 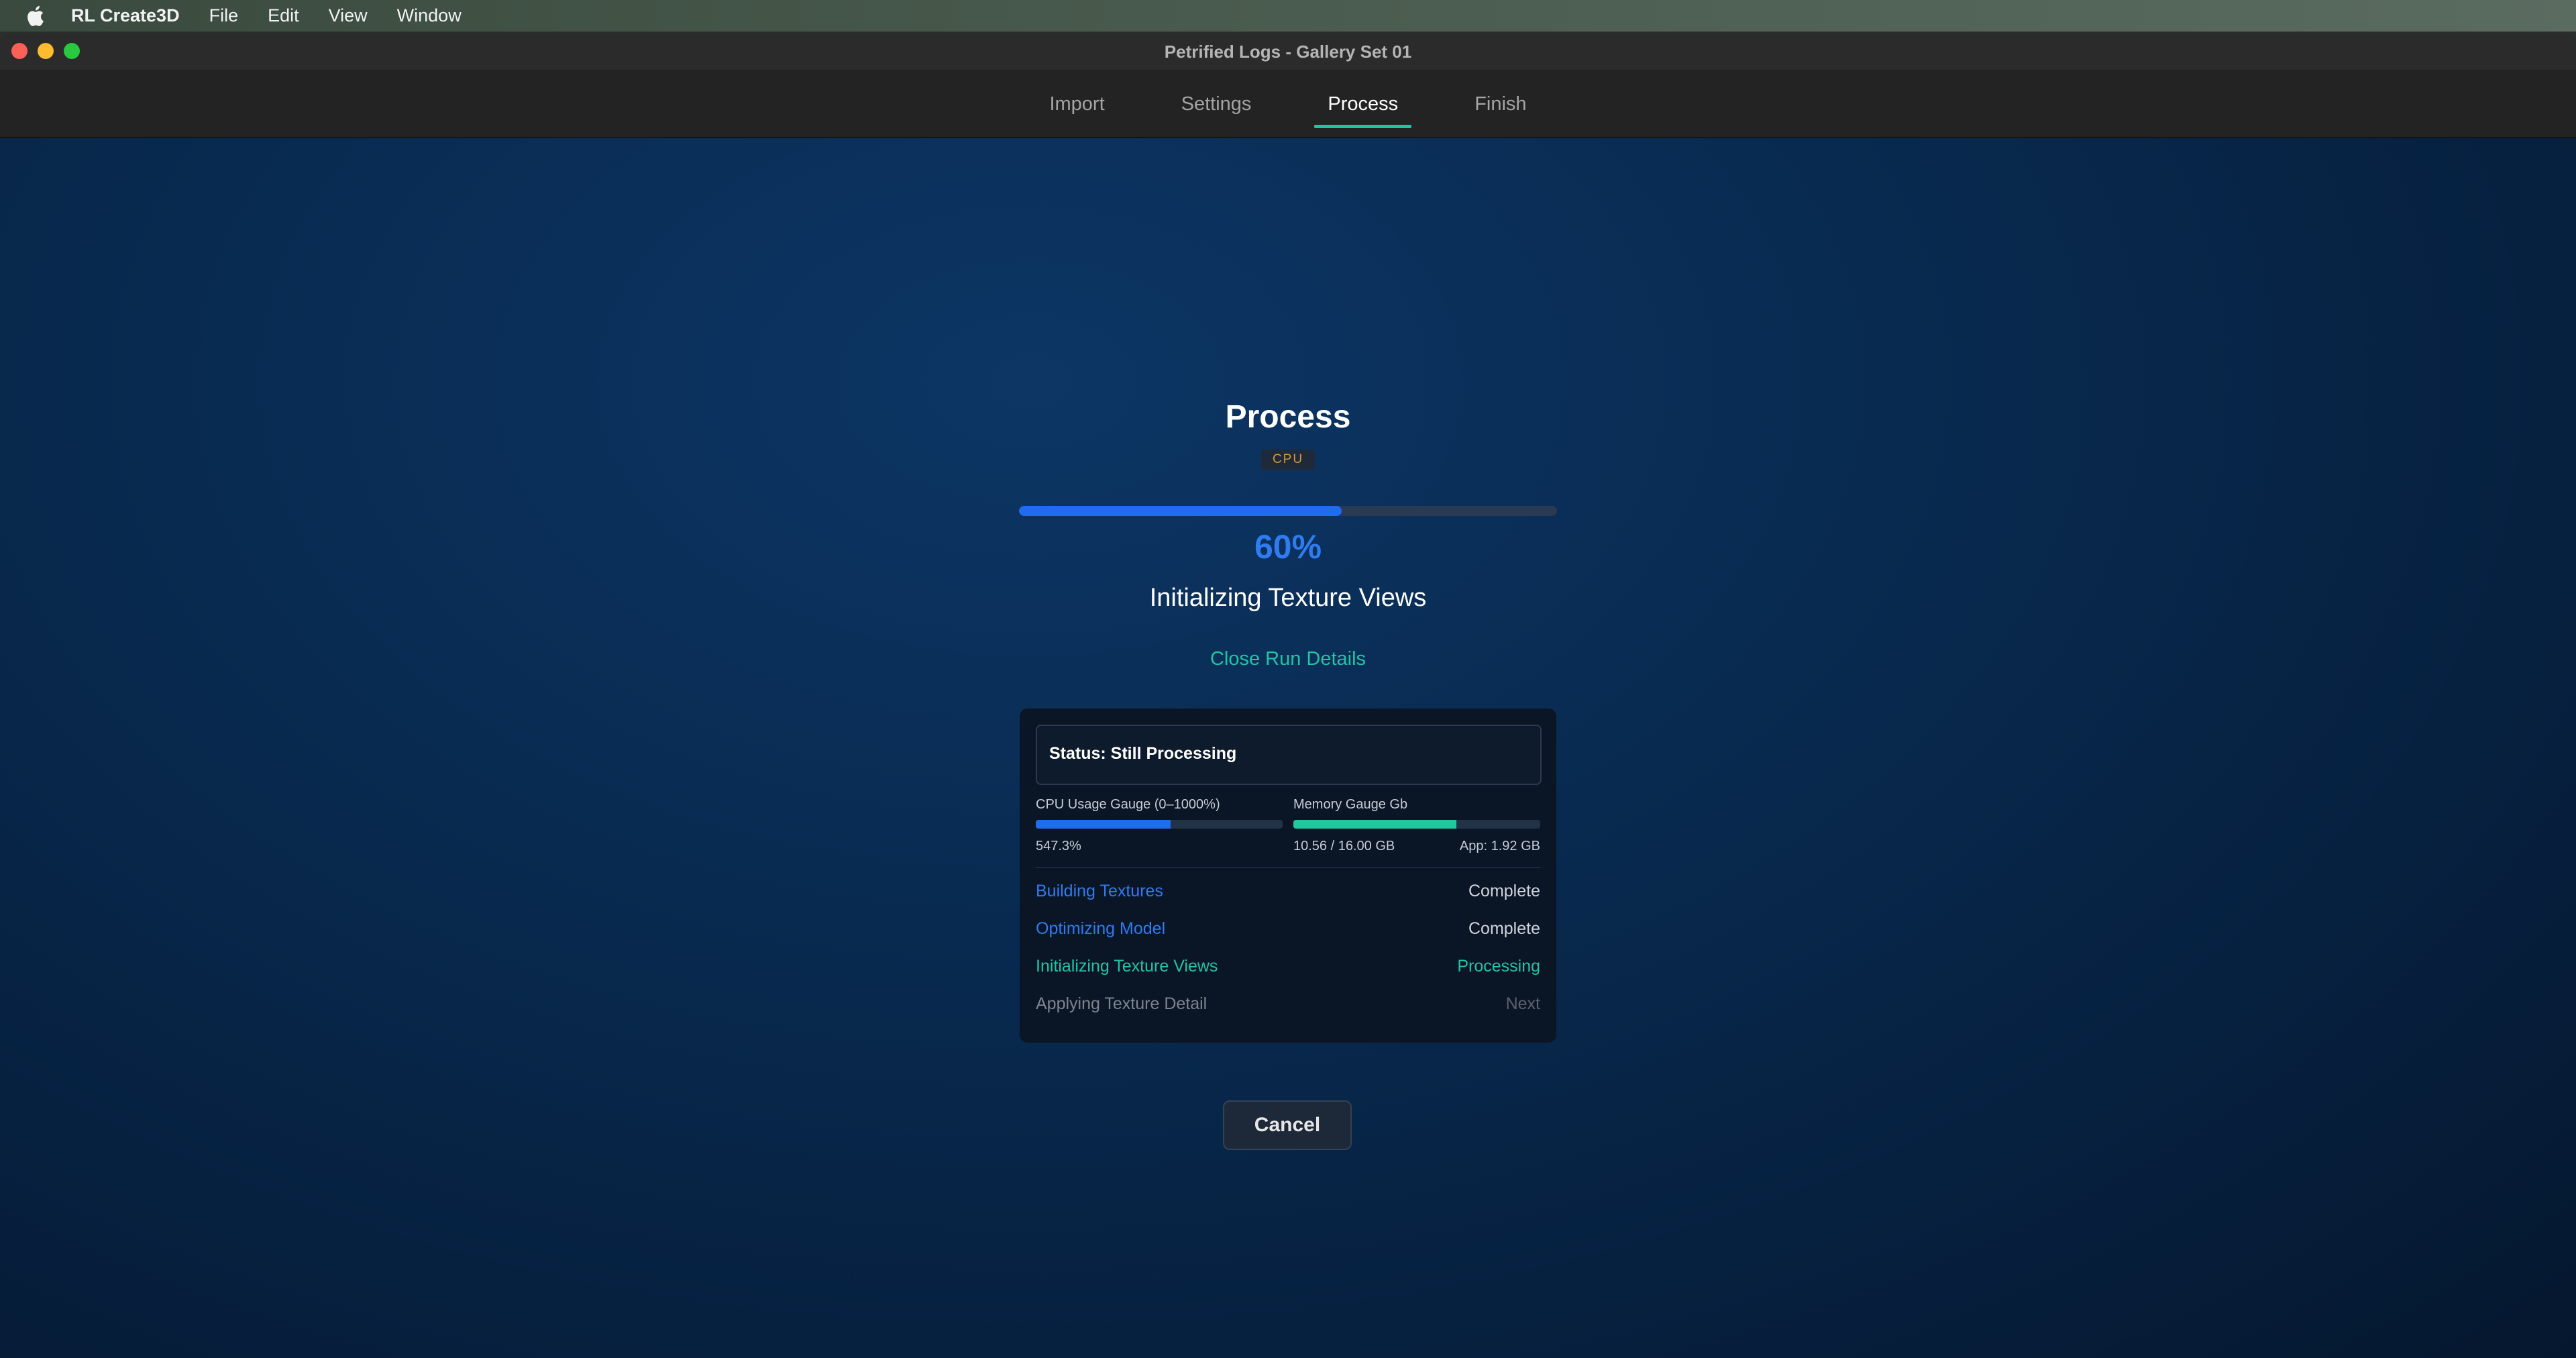 I want to click on status-box: Status: Still Processing, so click(x=1289, y=755).